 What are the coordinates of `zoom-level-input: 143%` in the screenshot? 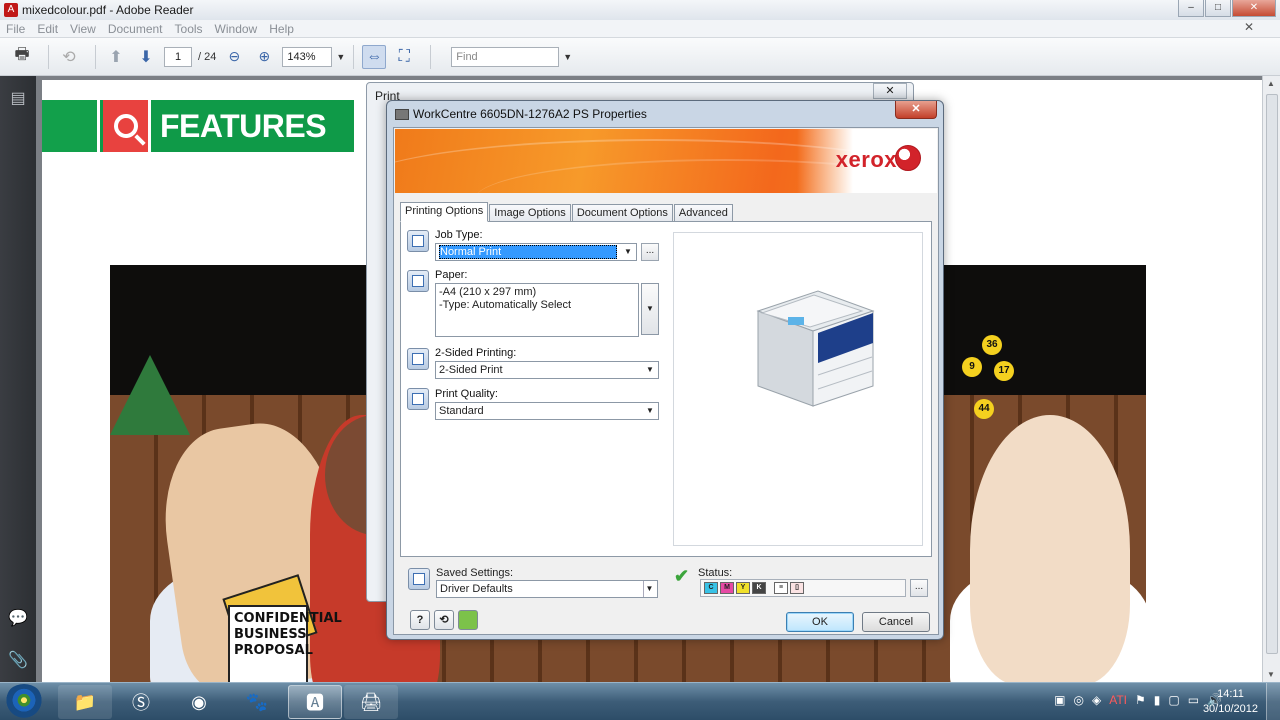 It's located at (307, 56).